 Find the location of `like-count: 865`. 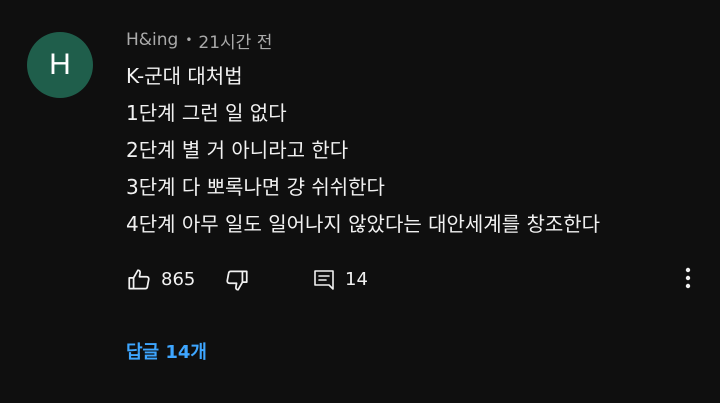

like-count: 865 is located at coordinates (178, 279).